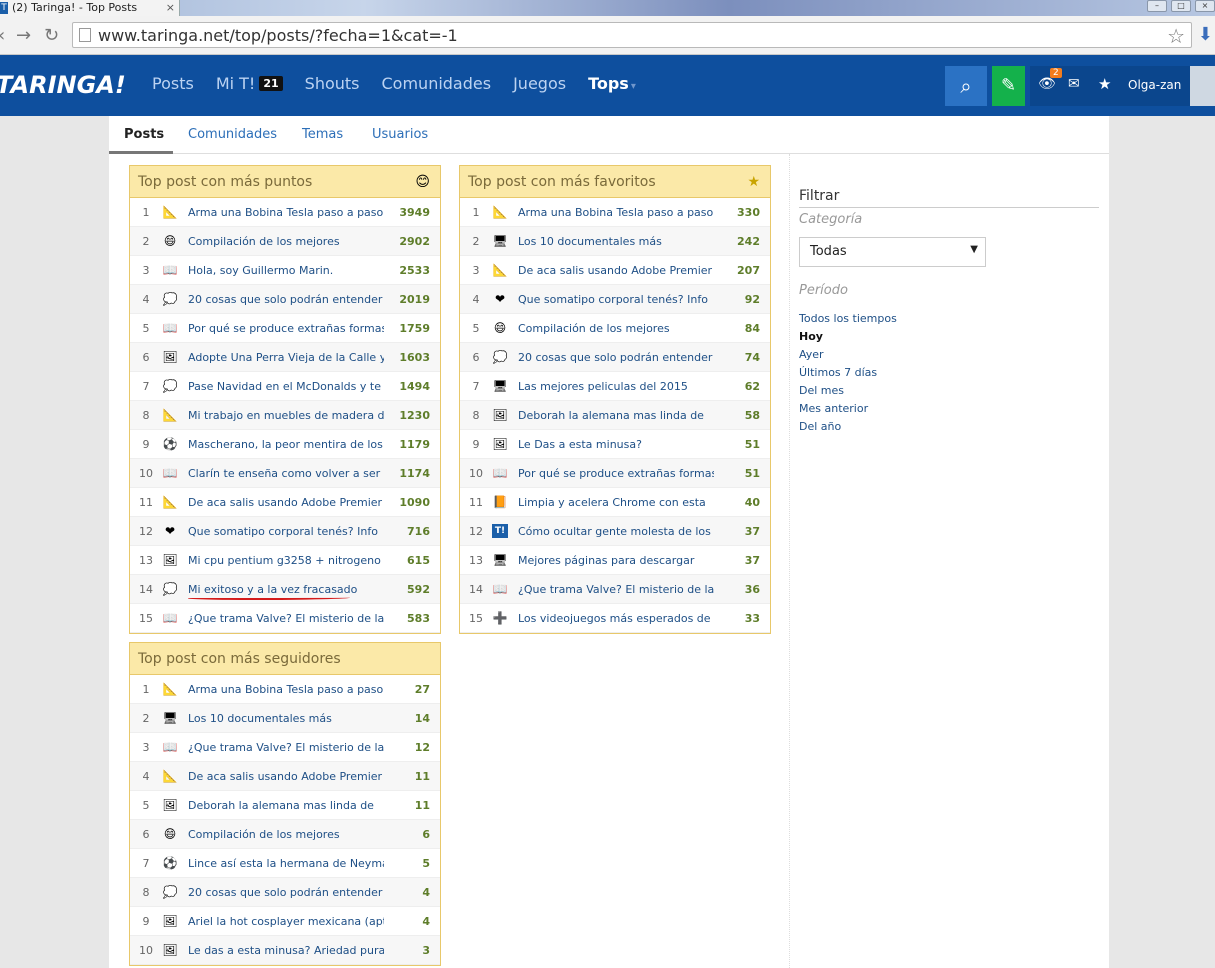 The width and height of the screenshot is (1215, 968). Describe the element at coordinates (949, 337) in the screenshot. I see `period-option: Hoy` at that location.